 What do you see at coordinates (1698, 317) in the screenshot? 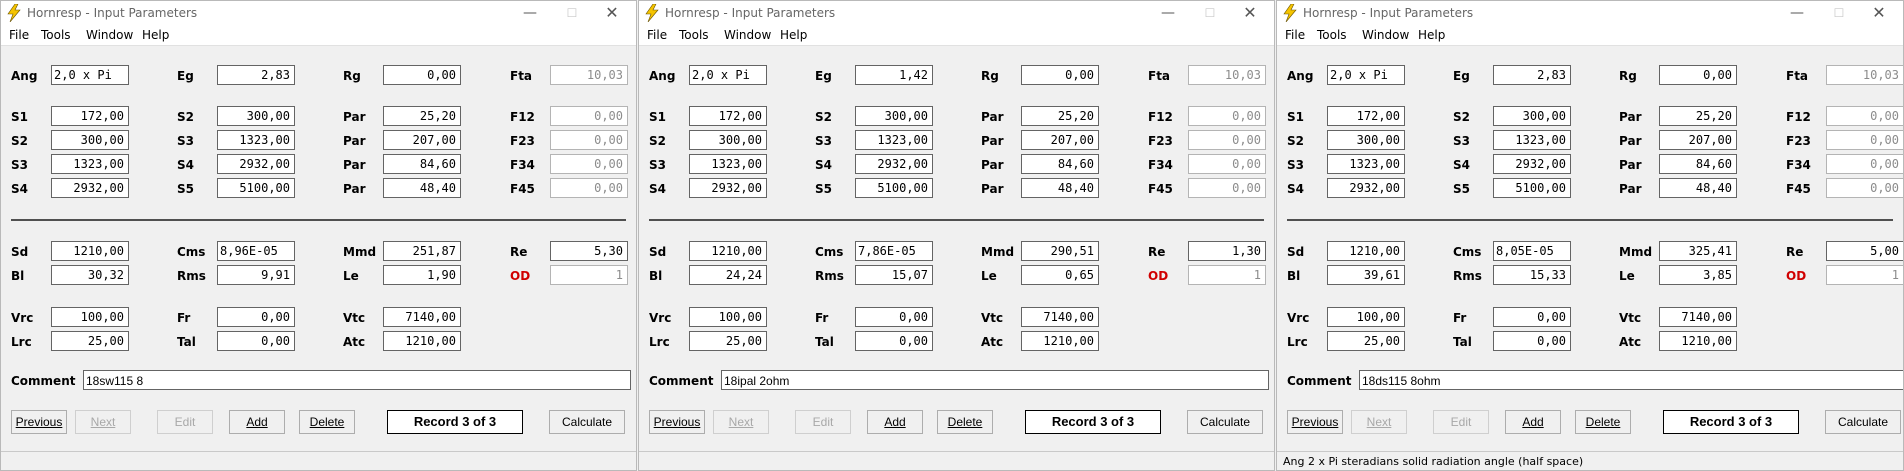
I see `vtc-field: 7140,00` at bounding box center [1698, 317].